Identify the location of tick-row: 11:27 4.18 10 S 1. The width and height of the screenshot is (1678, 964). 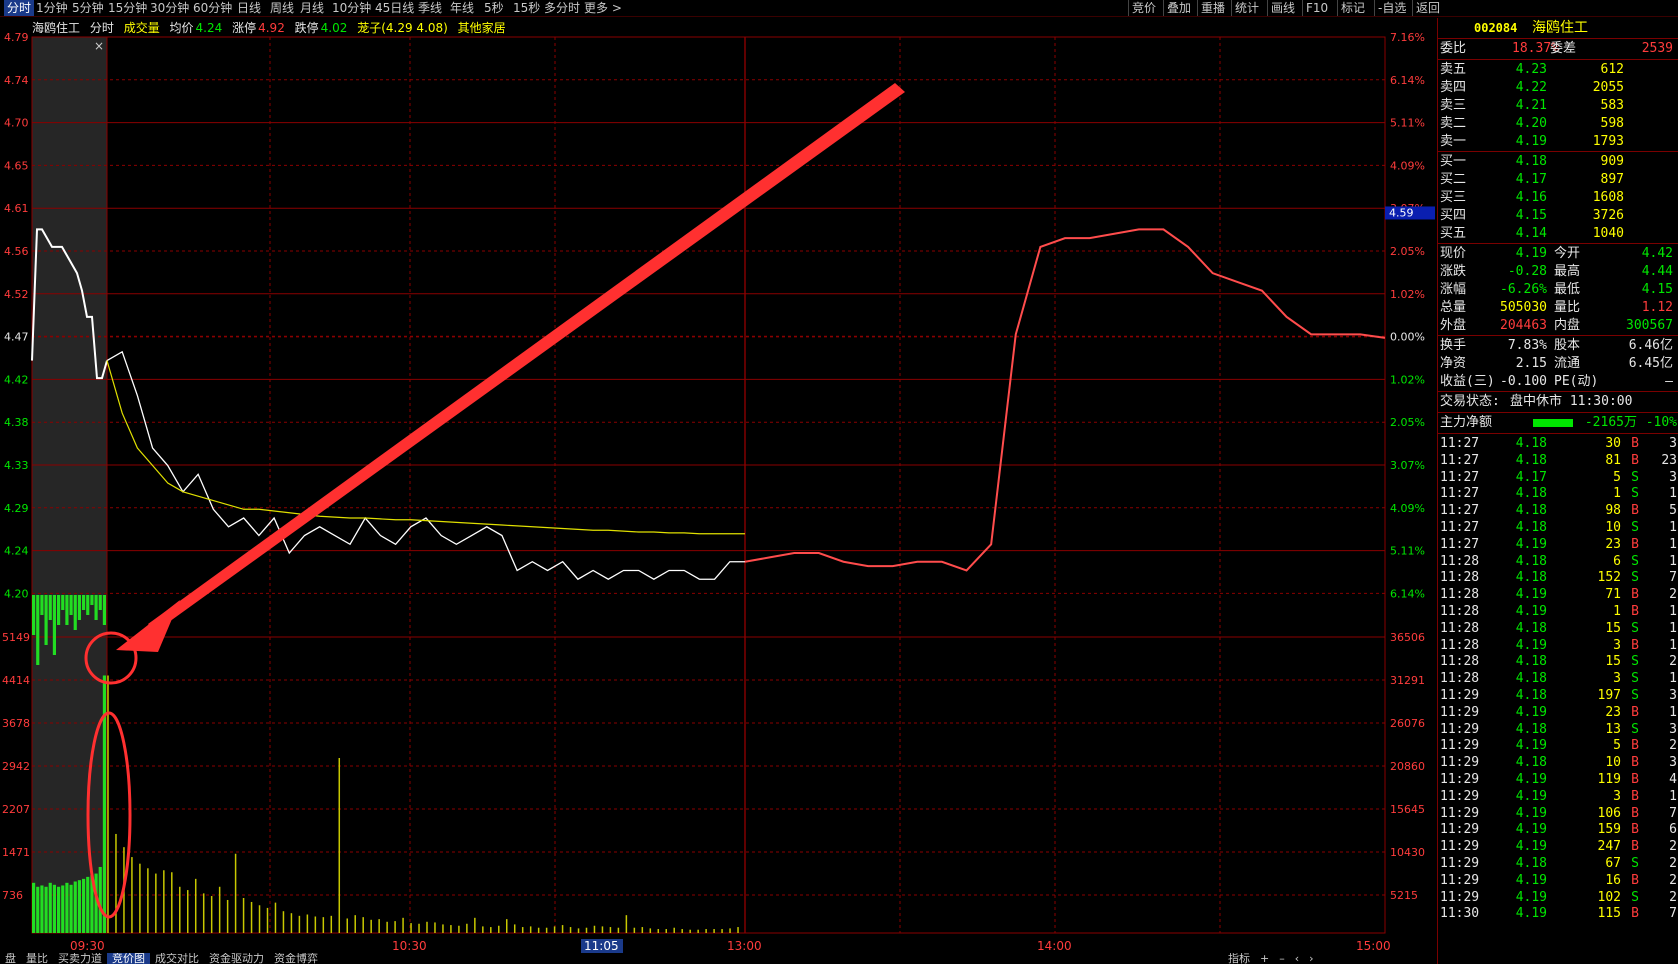
(1558, 528).